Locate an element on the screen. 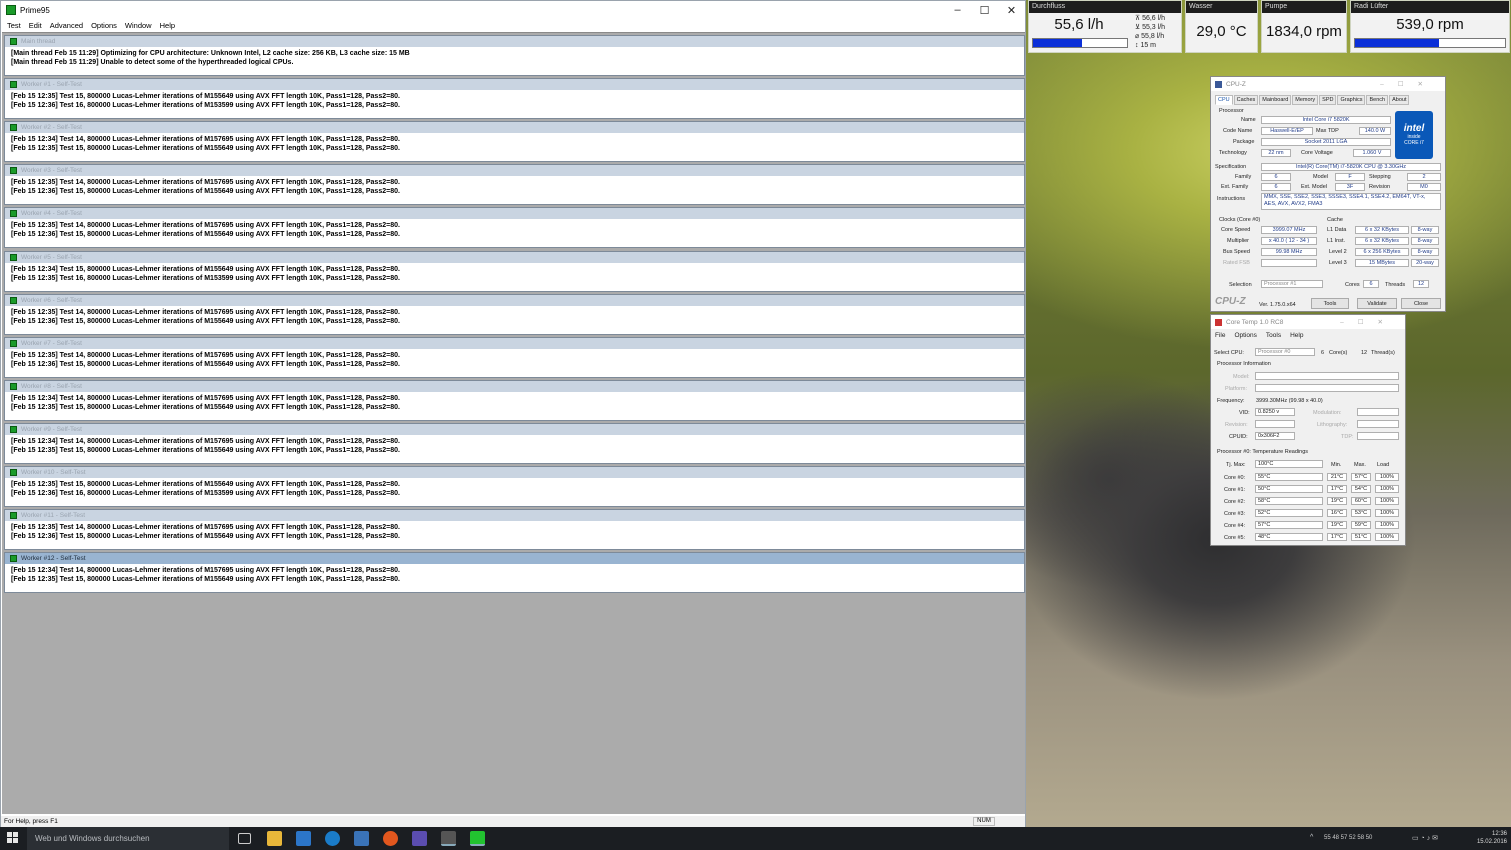 The width and height of the screenshot is (1511, 850). worker-caption: Worker #1 - Self-Test is located at coordinates (514, 85).